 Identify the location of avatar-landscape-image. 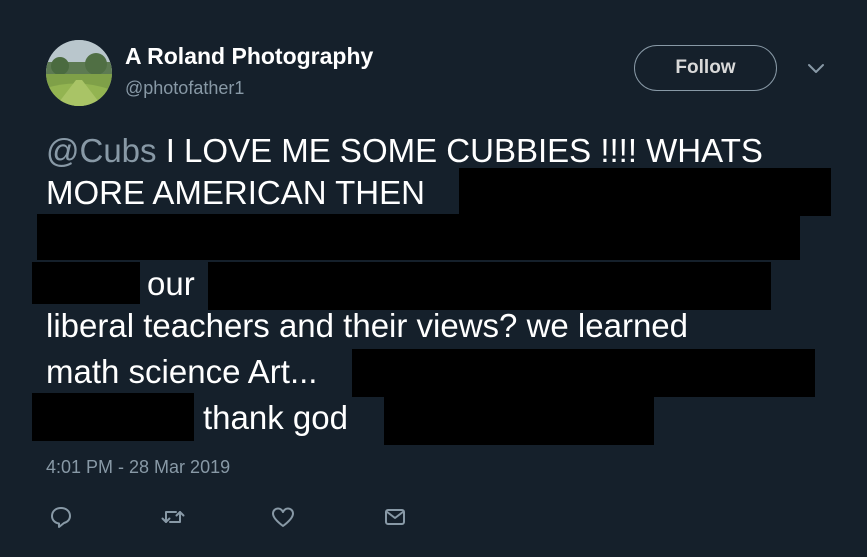
(79, 73).